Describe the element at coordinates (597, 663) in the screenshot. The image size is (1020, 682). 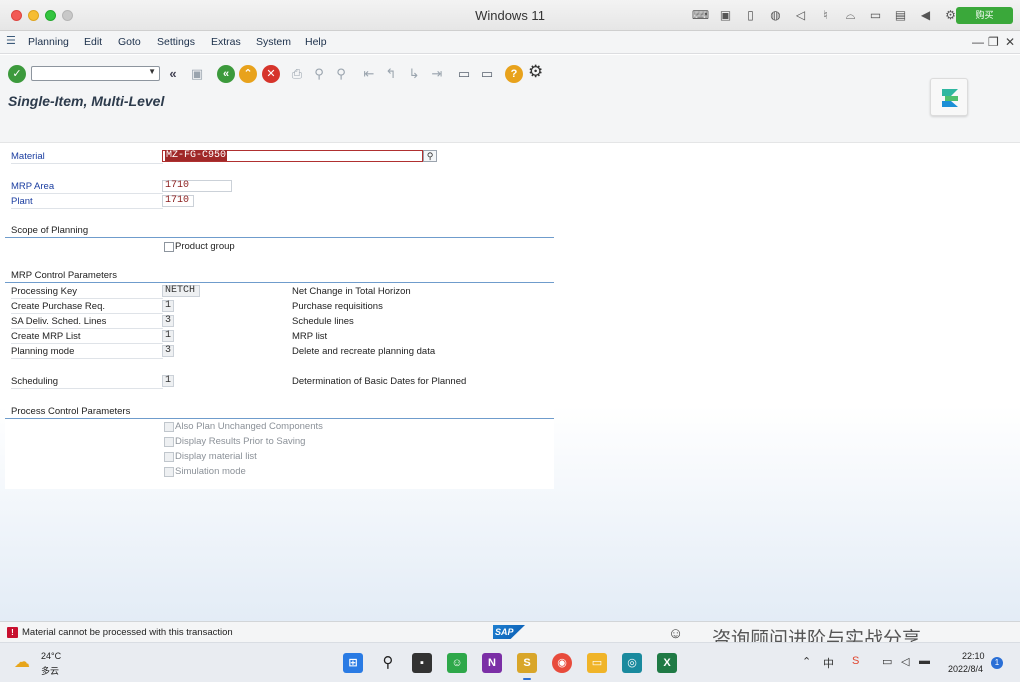
I see `file-explorer-icon: ▭` at that location.